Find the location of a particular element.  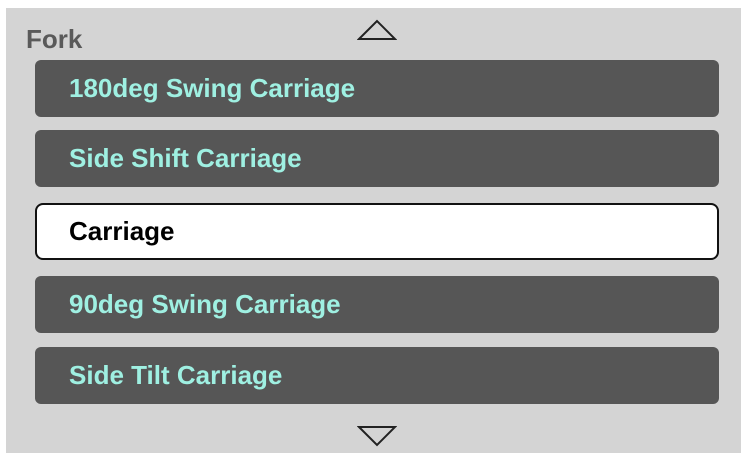

list-item: Side Shift Carriage is located at coordinates (377, 158).